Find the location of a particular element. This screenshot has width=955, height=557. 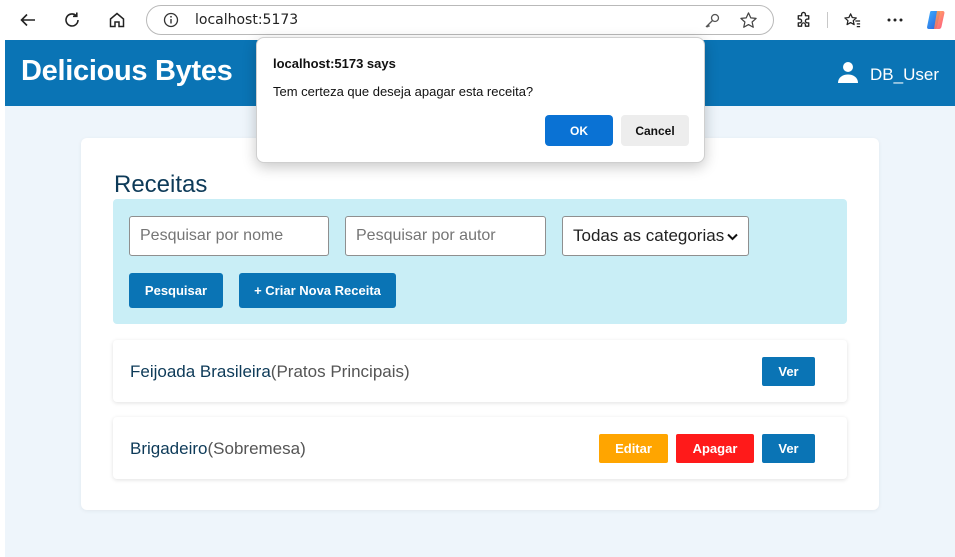

user-menu: DB_User is located at coordinates (887, 74).